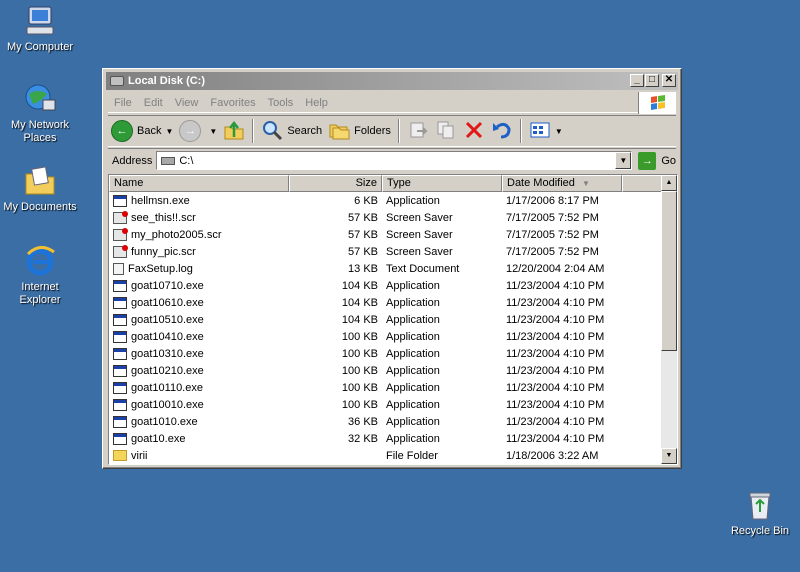 This screenshot has width=800, height=572. Describe the element at coordinates (372, 131) in the screenshot. I see `folders-label: Folders` at that location.